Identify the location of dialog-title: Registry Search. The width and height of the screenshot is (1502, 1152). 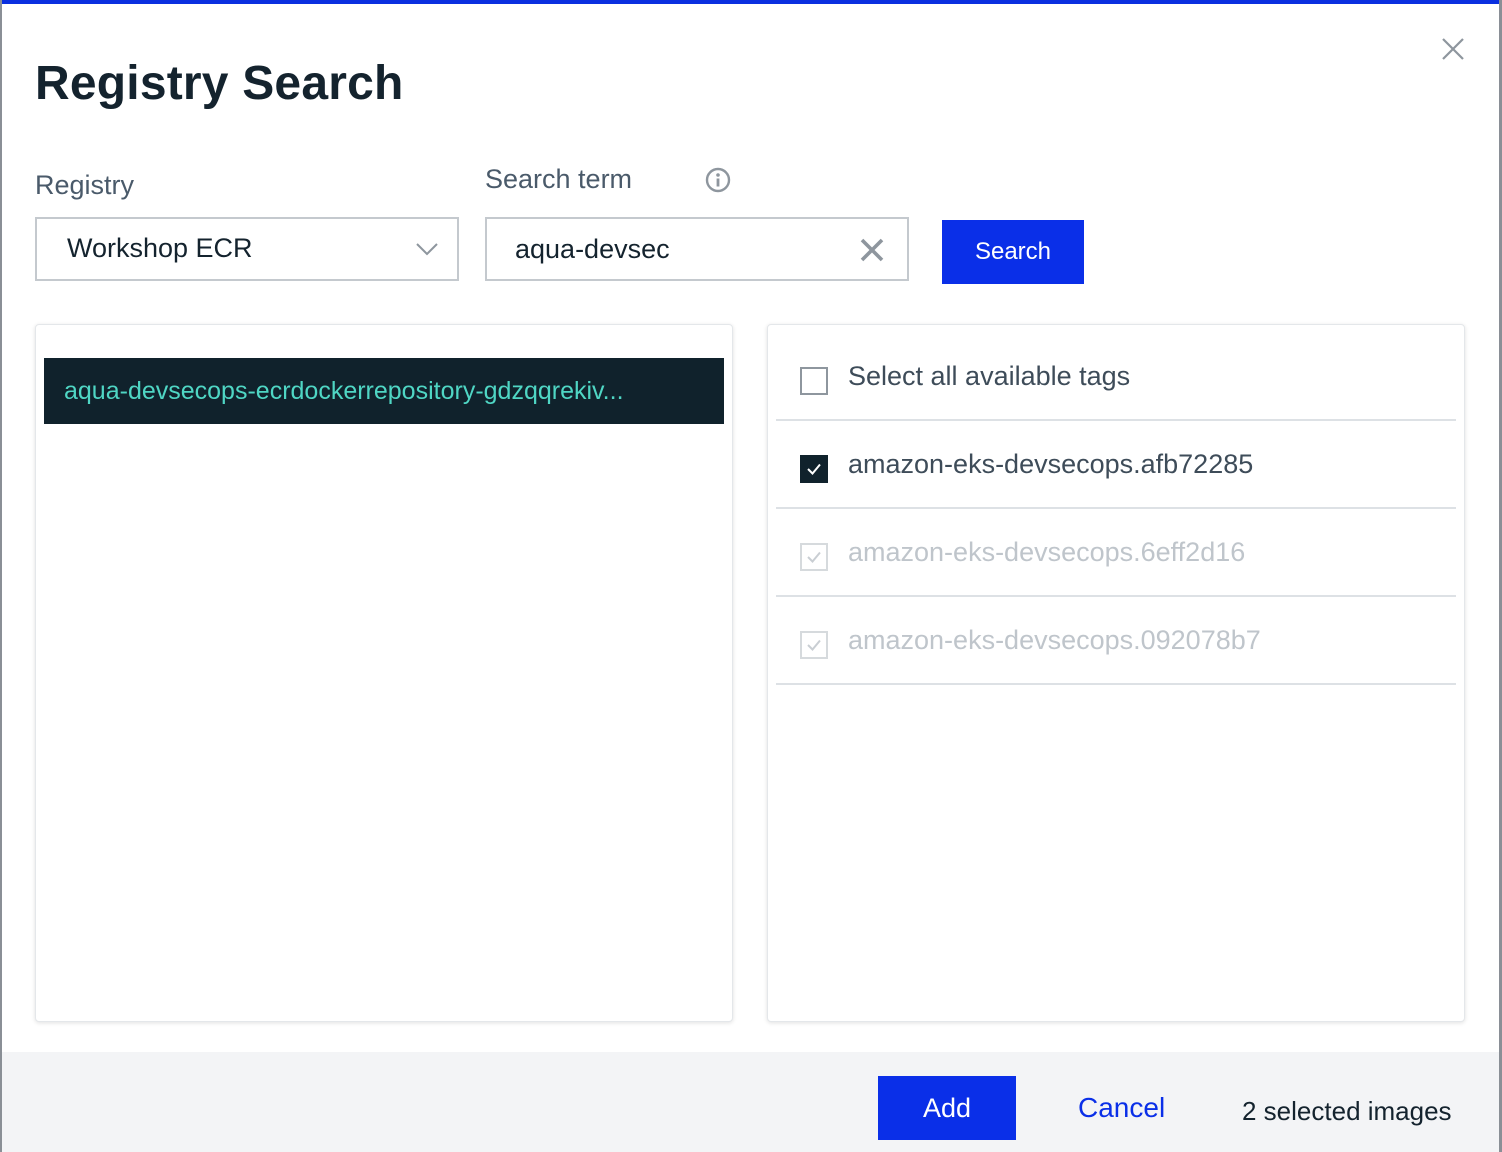
(219, 83).